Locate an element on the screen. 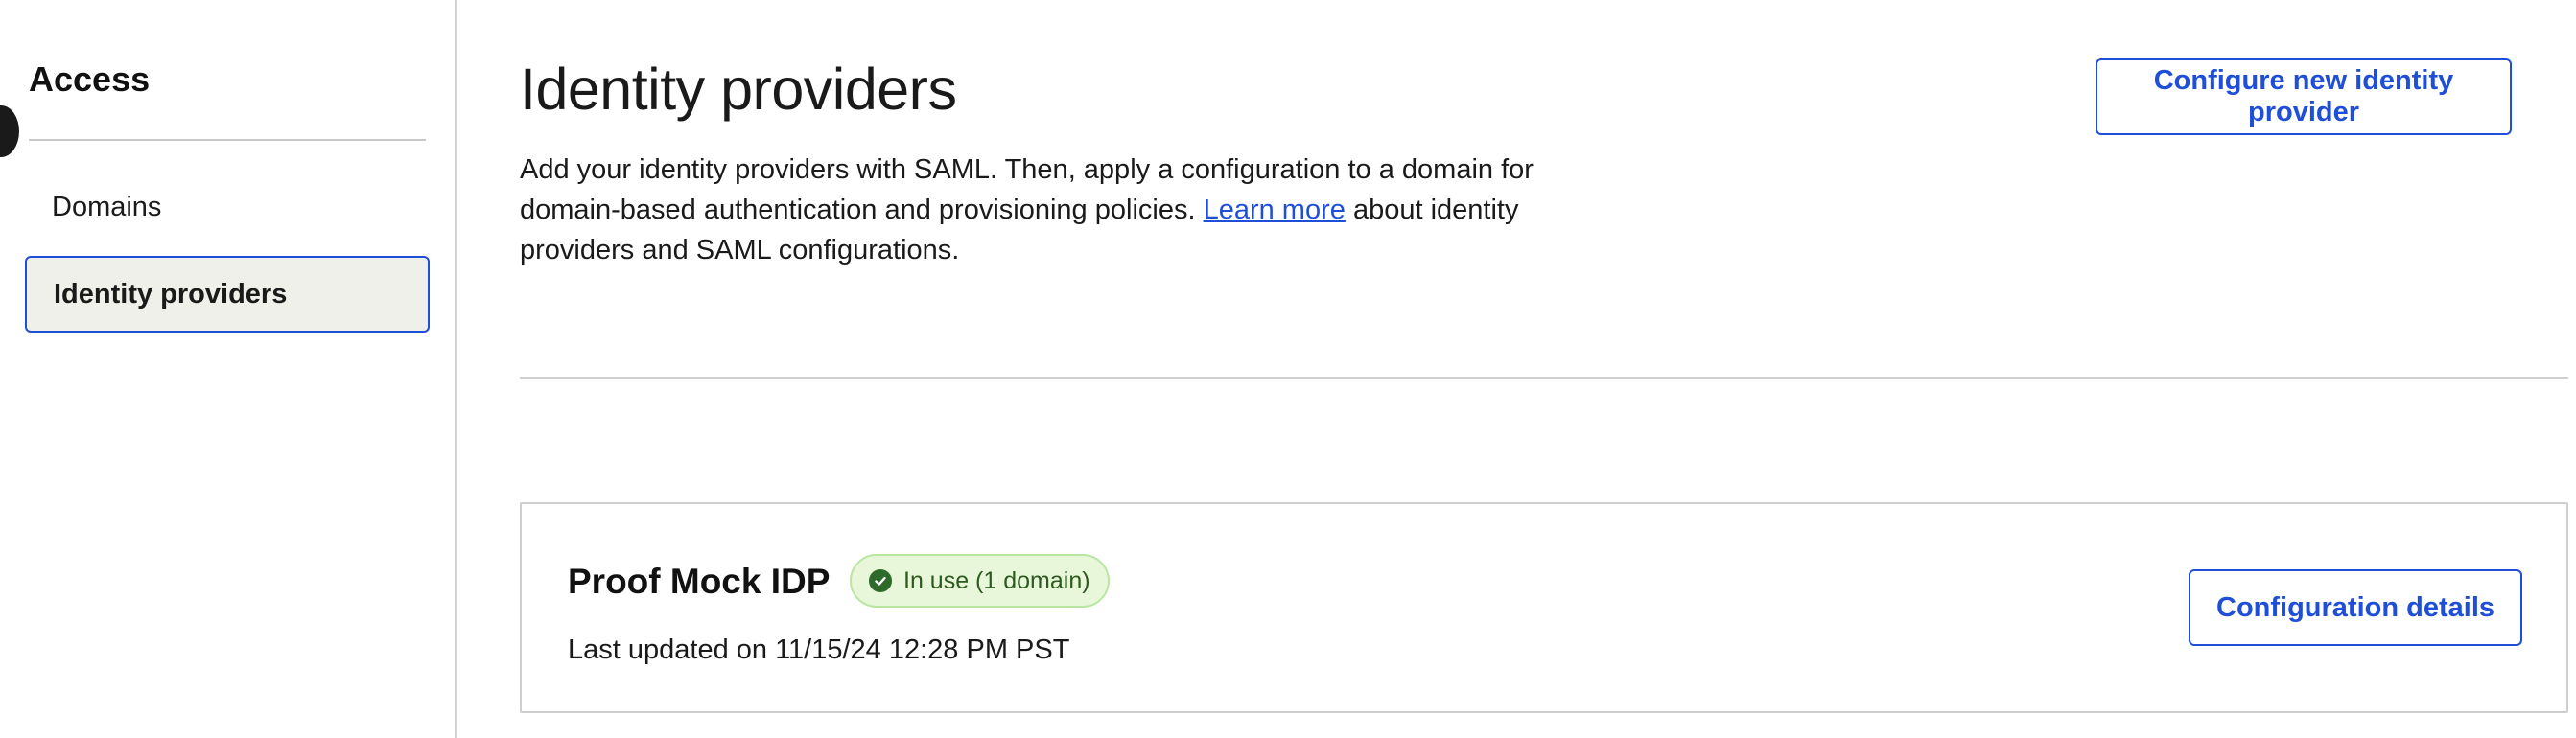 Image resolution: width=2576 pixels, height=738 pixels. configure-new-idp-button: Configure new identity provider is located at coordinates (2304, 96).